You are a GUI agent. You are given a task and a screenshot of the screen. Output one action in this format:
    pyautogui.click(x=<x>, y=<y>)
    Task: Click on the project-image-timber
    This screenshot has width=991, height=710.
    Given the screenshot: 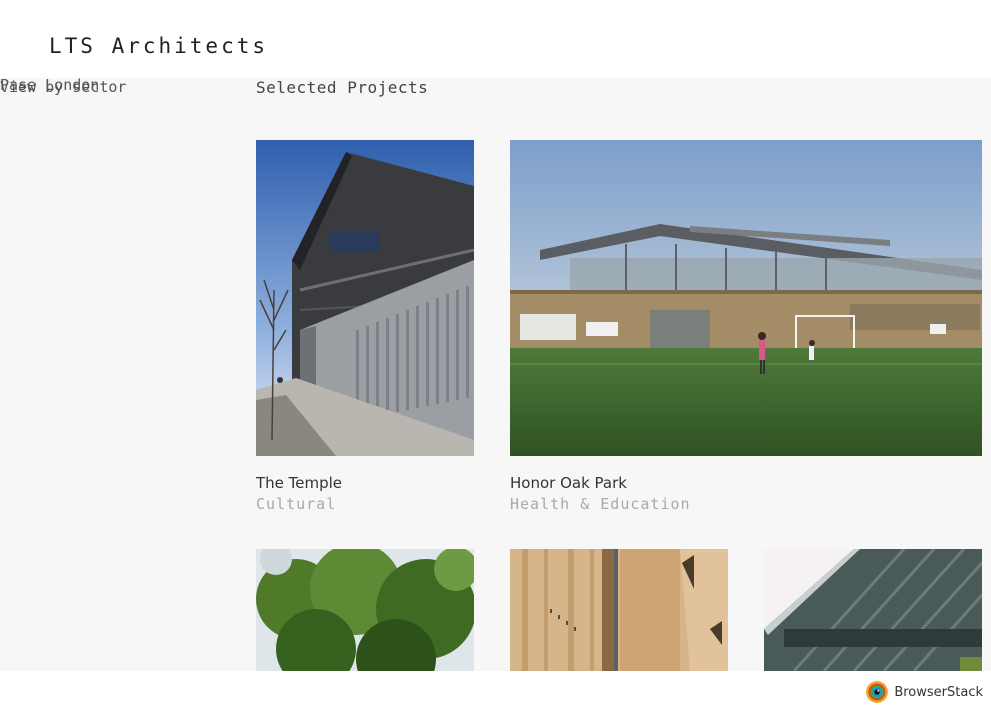 What is the action you would take?
    pyautogui.click(x=619, y=610)
    